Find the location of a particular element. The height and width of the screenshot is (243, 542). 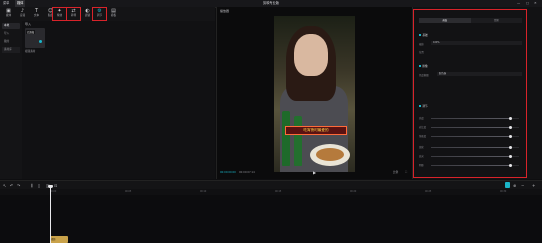

video-clip: 视频 is located at coordinates (59, 239).